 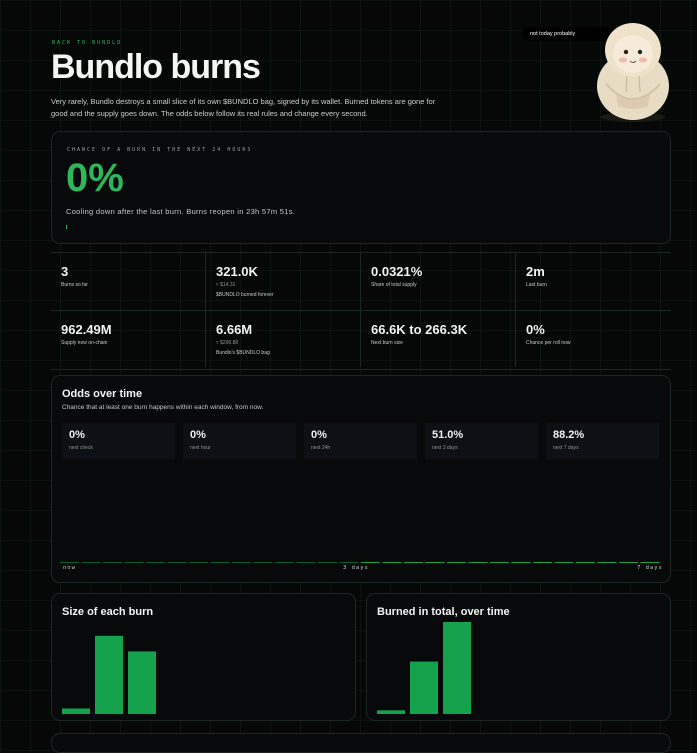 What do you see at coordinates (536, 285) in the screenshot?
I see `stat-label: Last burn` at bounding box center [536, 285].